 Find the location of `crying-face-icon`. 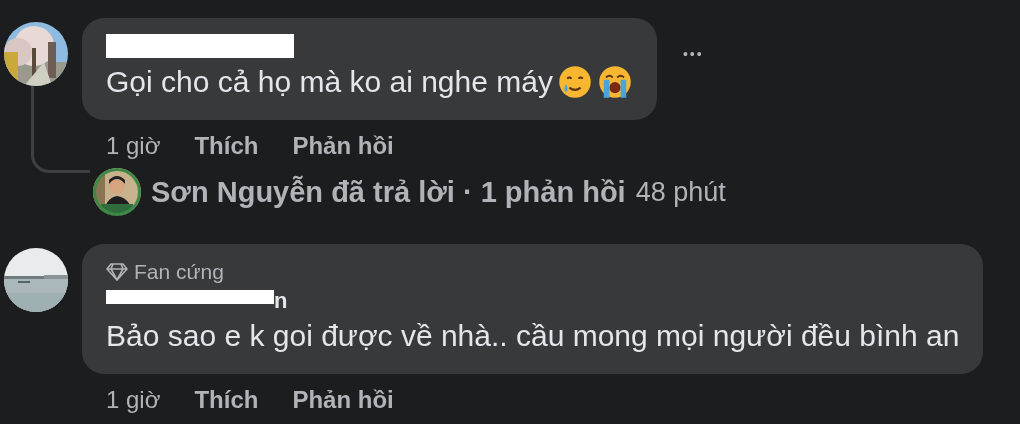

crying-face-icon is located at coordinates (614, 82).